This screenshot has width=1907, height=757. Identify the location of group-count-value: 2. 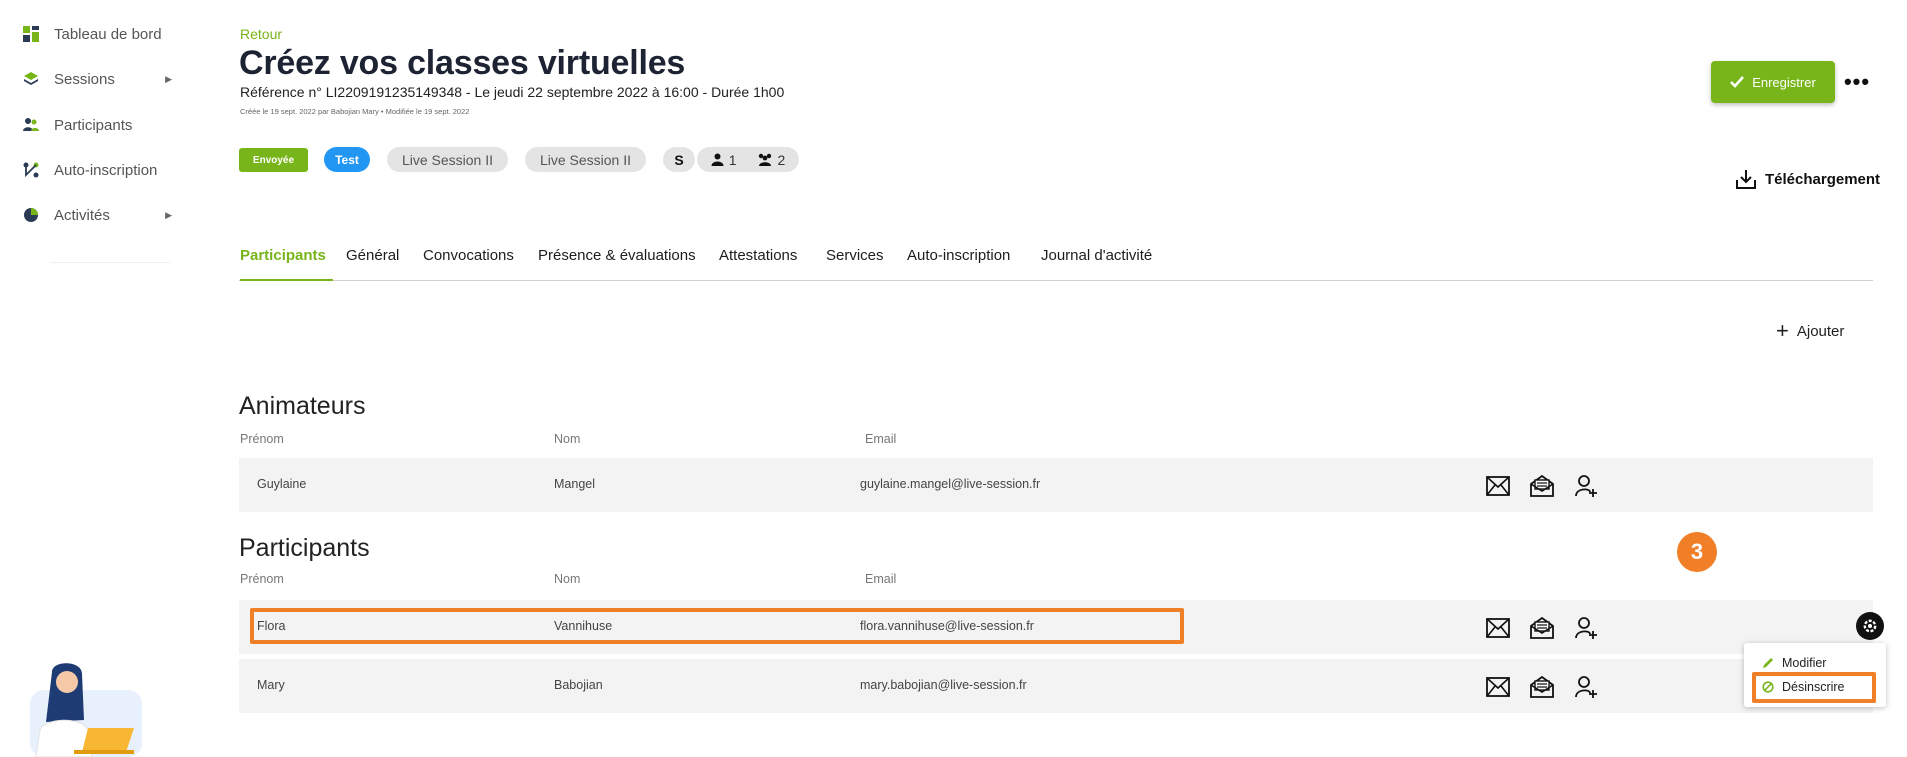
(781, 159).